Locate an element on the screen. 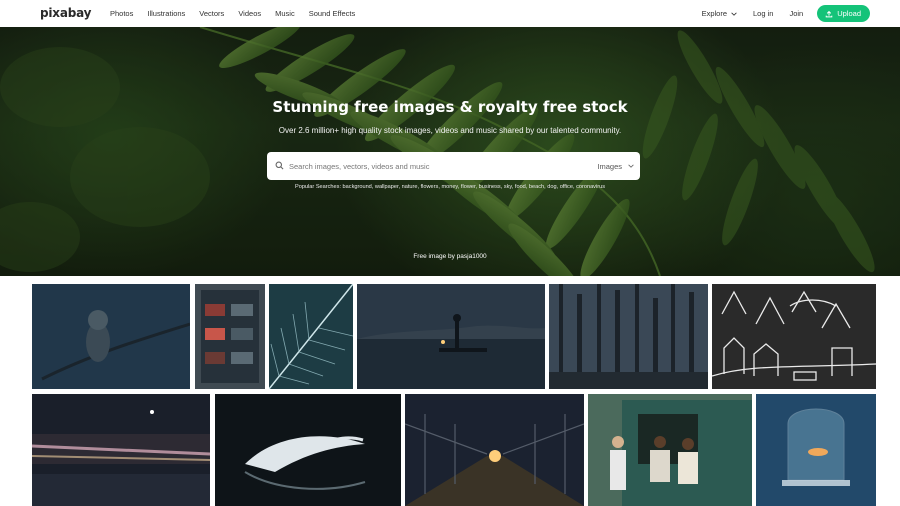  search-input is located at coordinates (439, 166).